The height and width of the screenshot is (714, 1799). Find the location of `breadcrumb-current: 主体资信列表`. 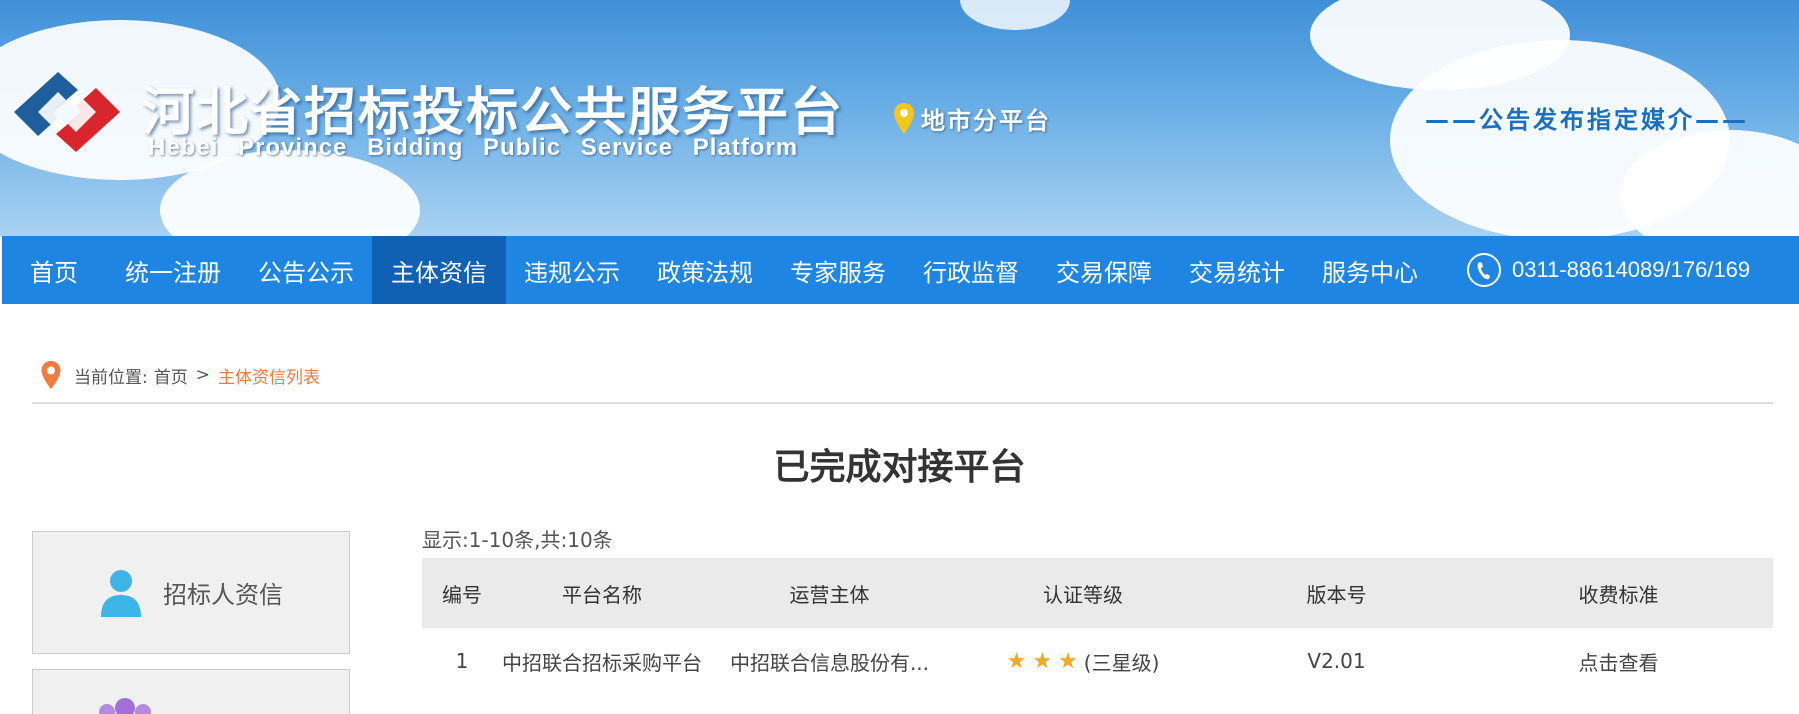

breadcrumb-current: 主体资信列表 is located at coordinates (268, 377).